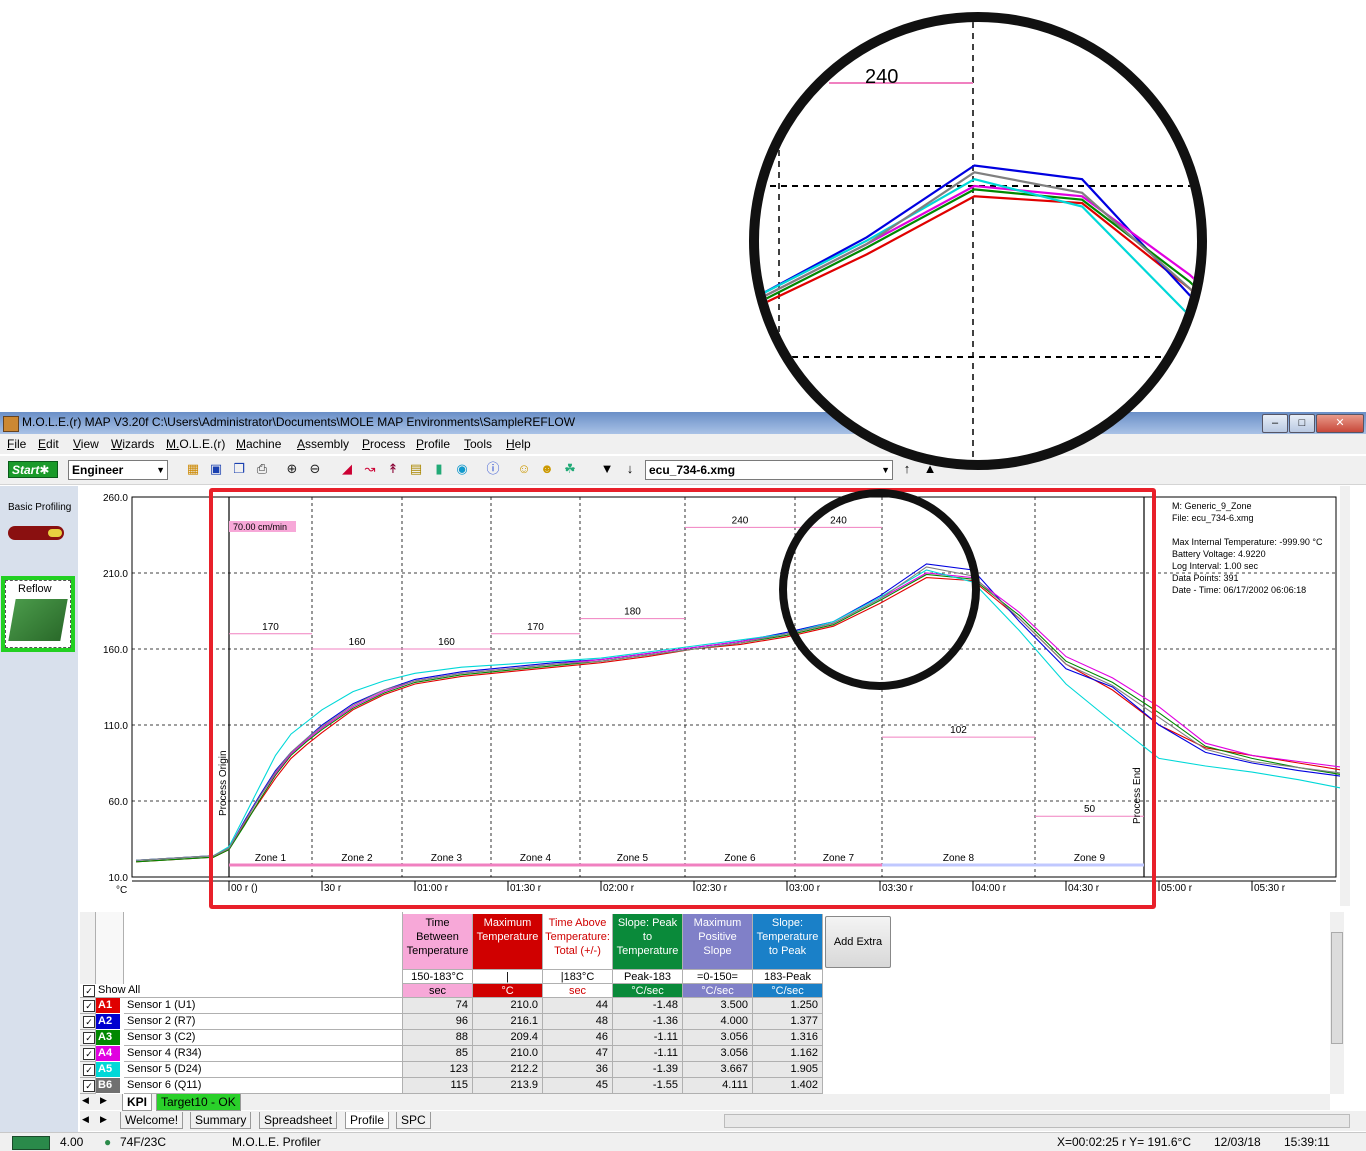 The height and width of the screenshot is (1151, 1366). What do you see at coordinates (1124, 1142) in the screenshot?
I see `cursor-coords: X=00:02:25 r Y= 191.6°C` at bounding box center [1124, 1142].